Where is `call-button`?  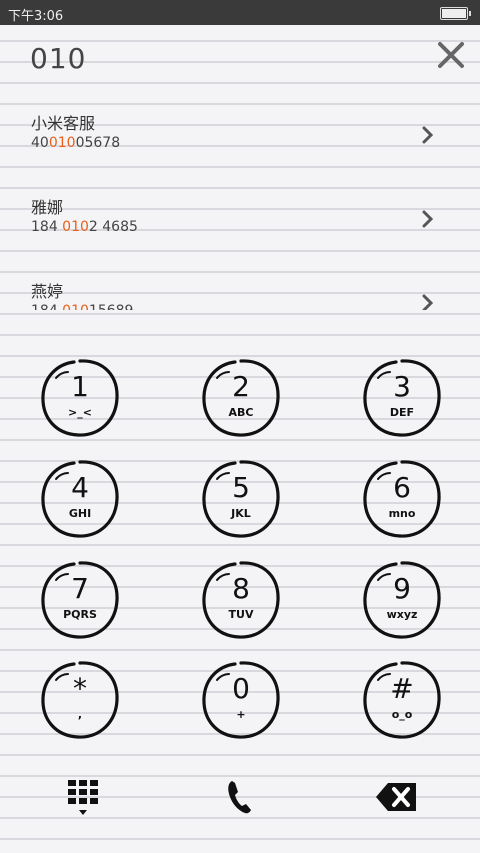 call-button is located at coordinates (240, 797).